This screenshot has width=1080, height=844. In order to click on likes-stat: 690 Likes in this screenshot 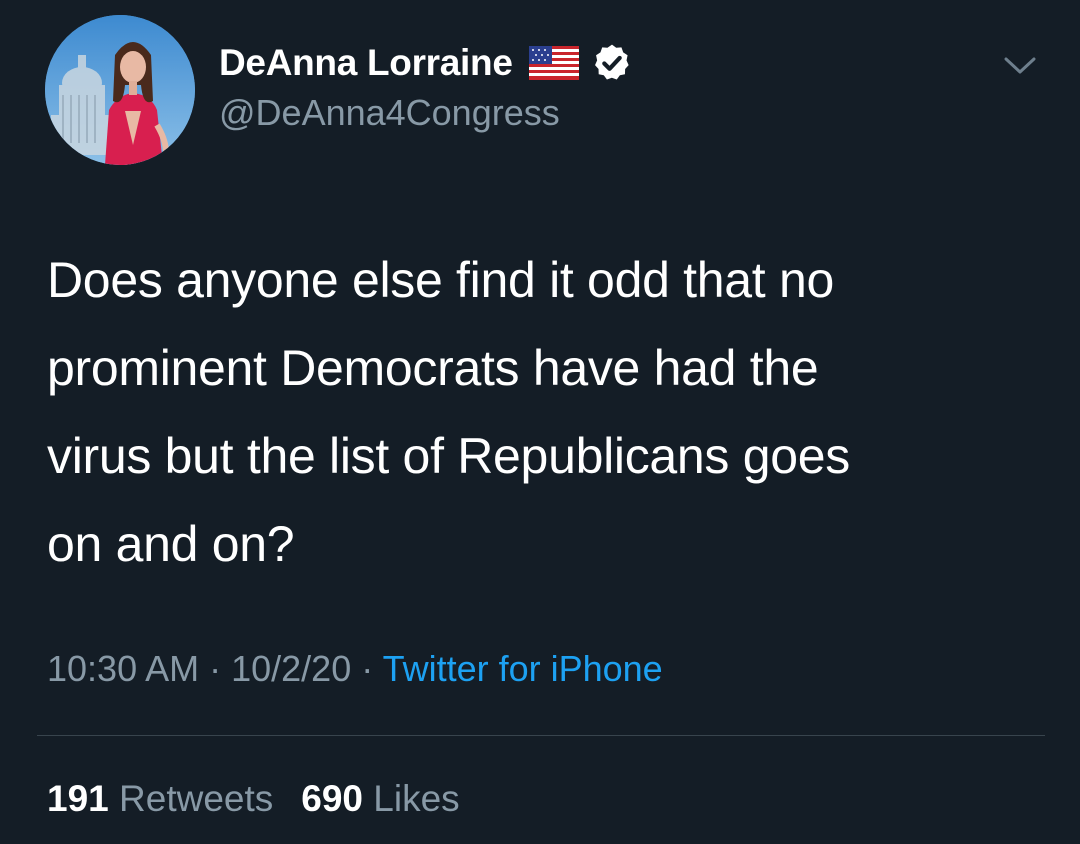, I will do `click(380, 798)`.